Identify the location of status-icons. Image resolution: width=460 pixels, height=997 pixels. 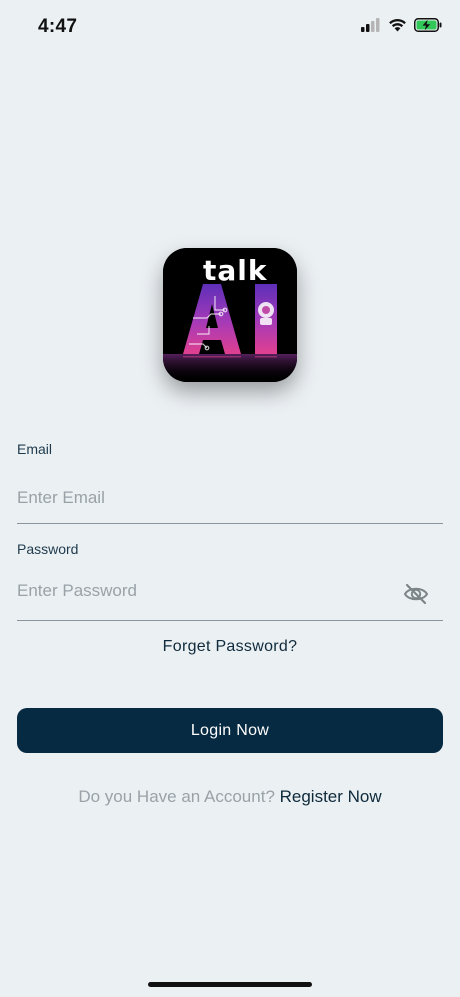
(401, 27).